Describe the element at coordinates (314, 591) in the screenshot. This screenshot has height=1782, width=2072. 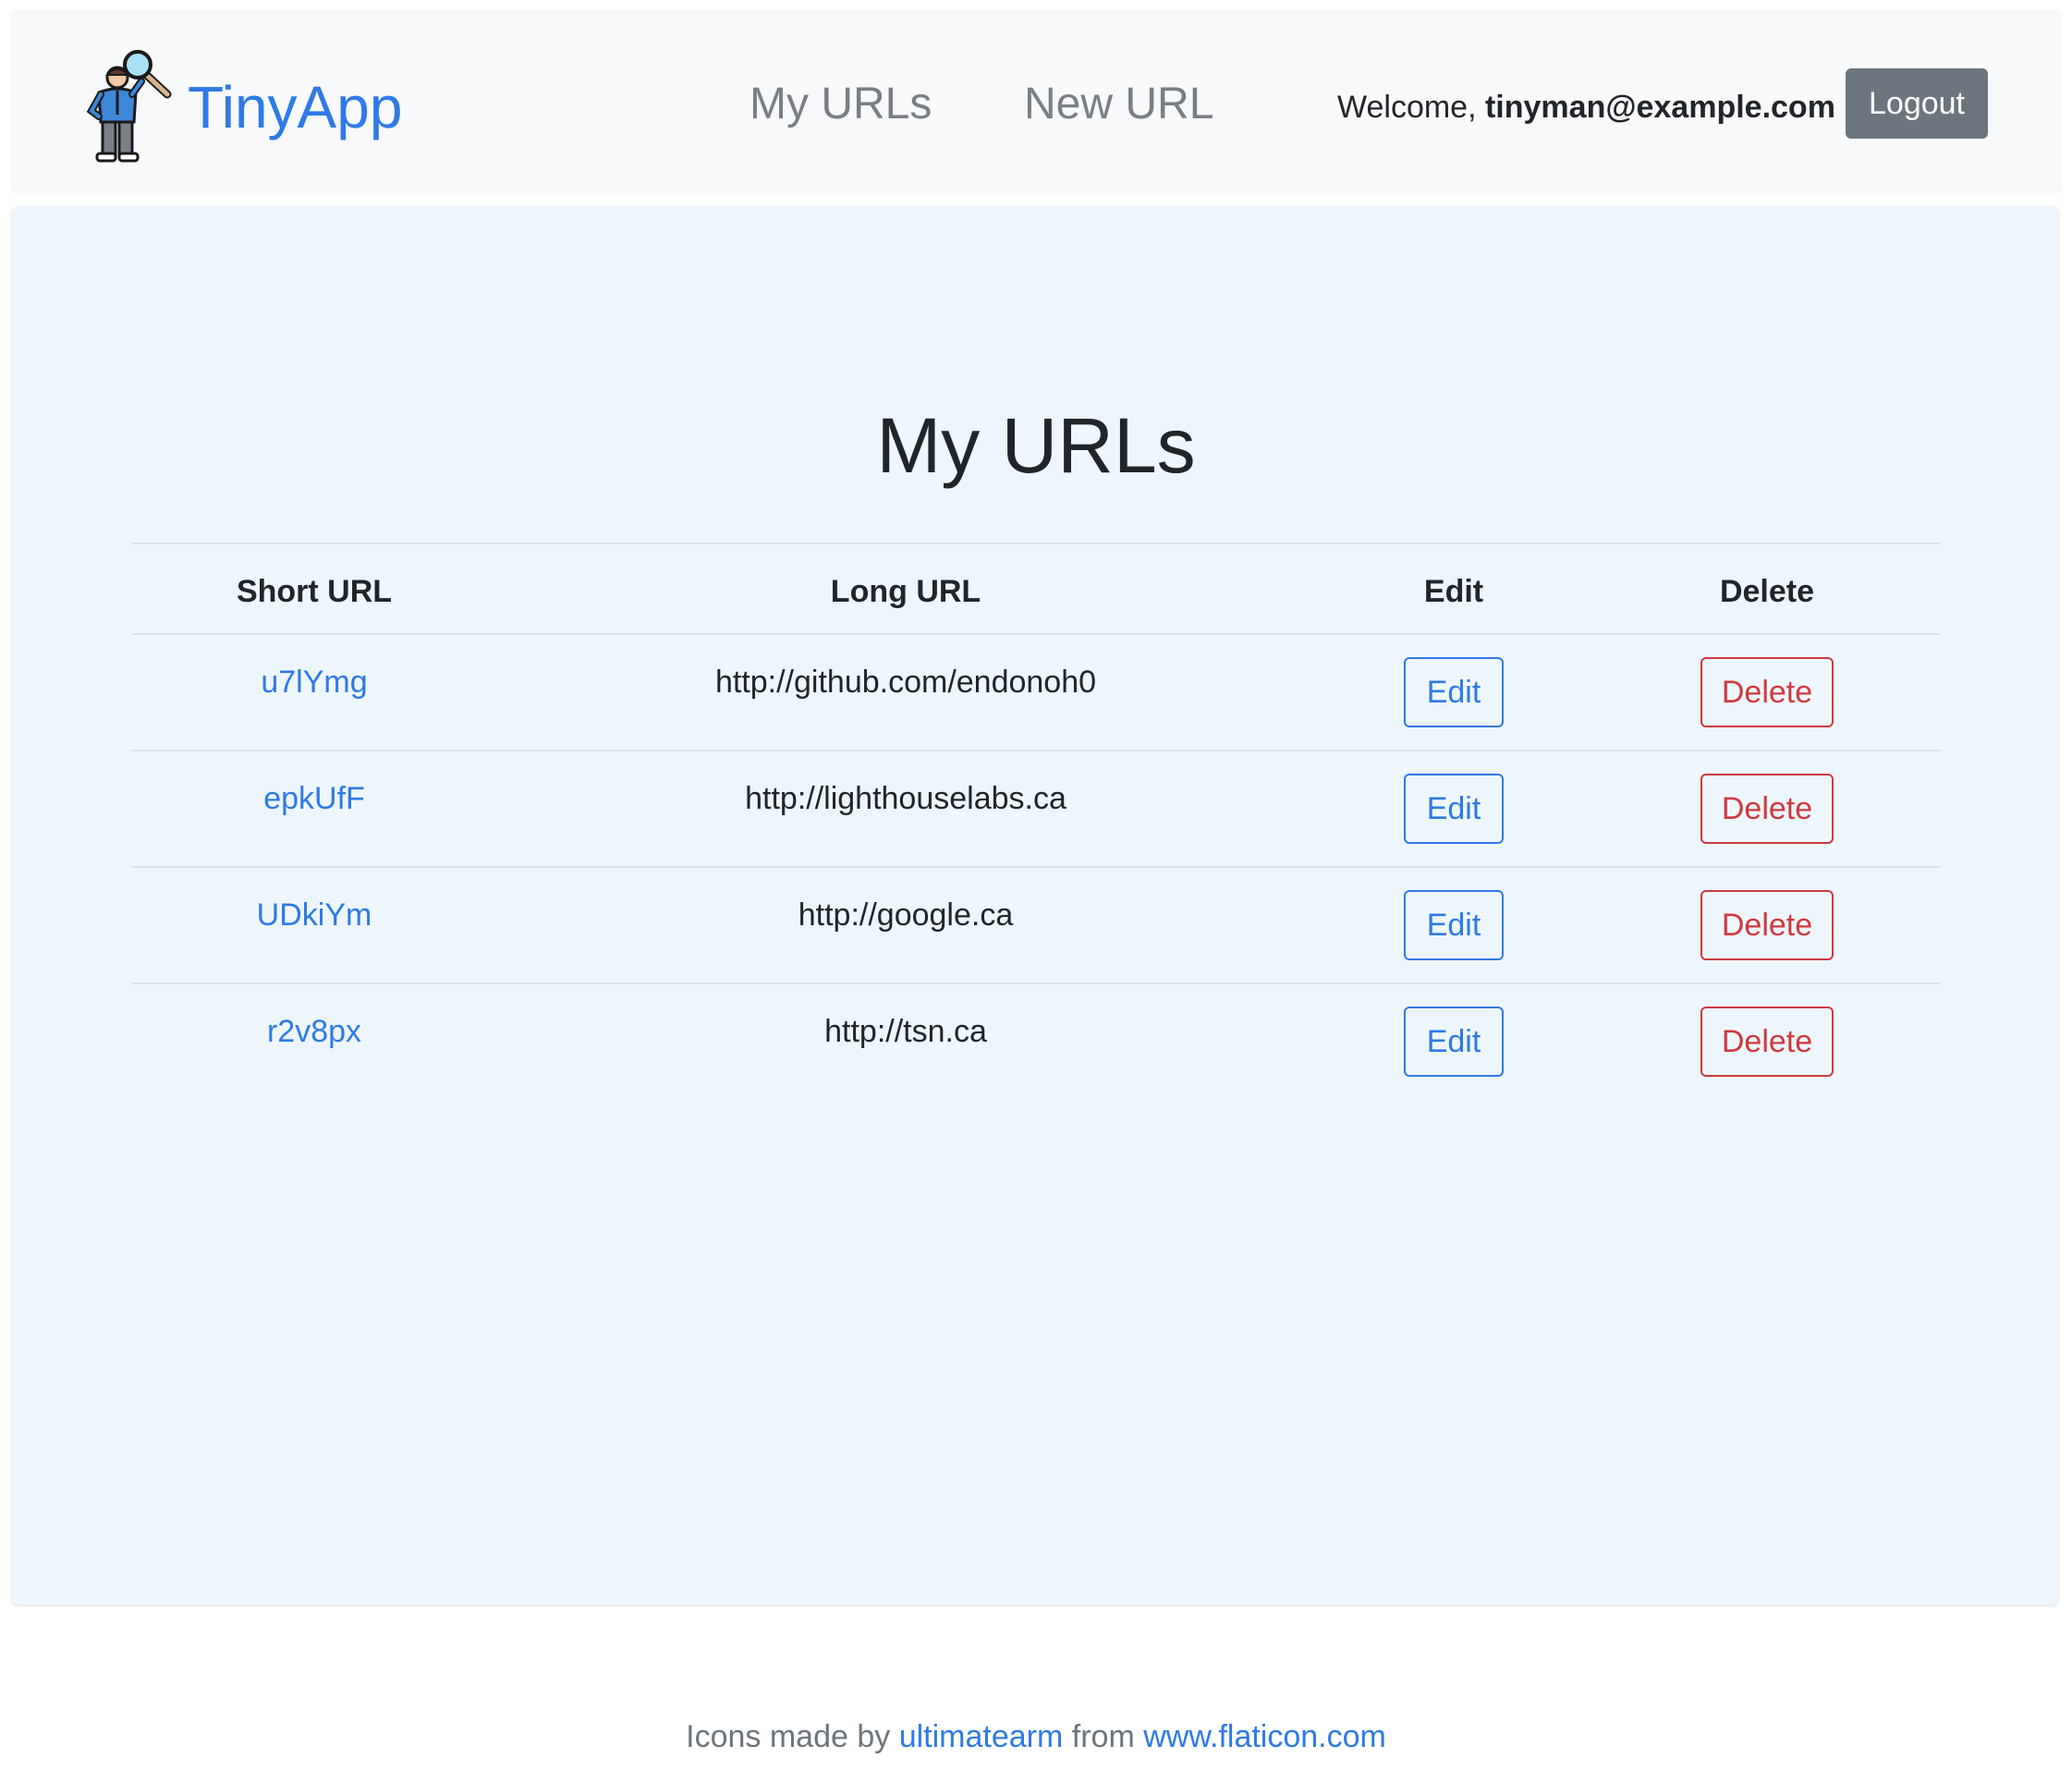
I see `column-header-short-url: Short URL` at that location.